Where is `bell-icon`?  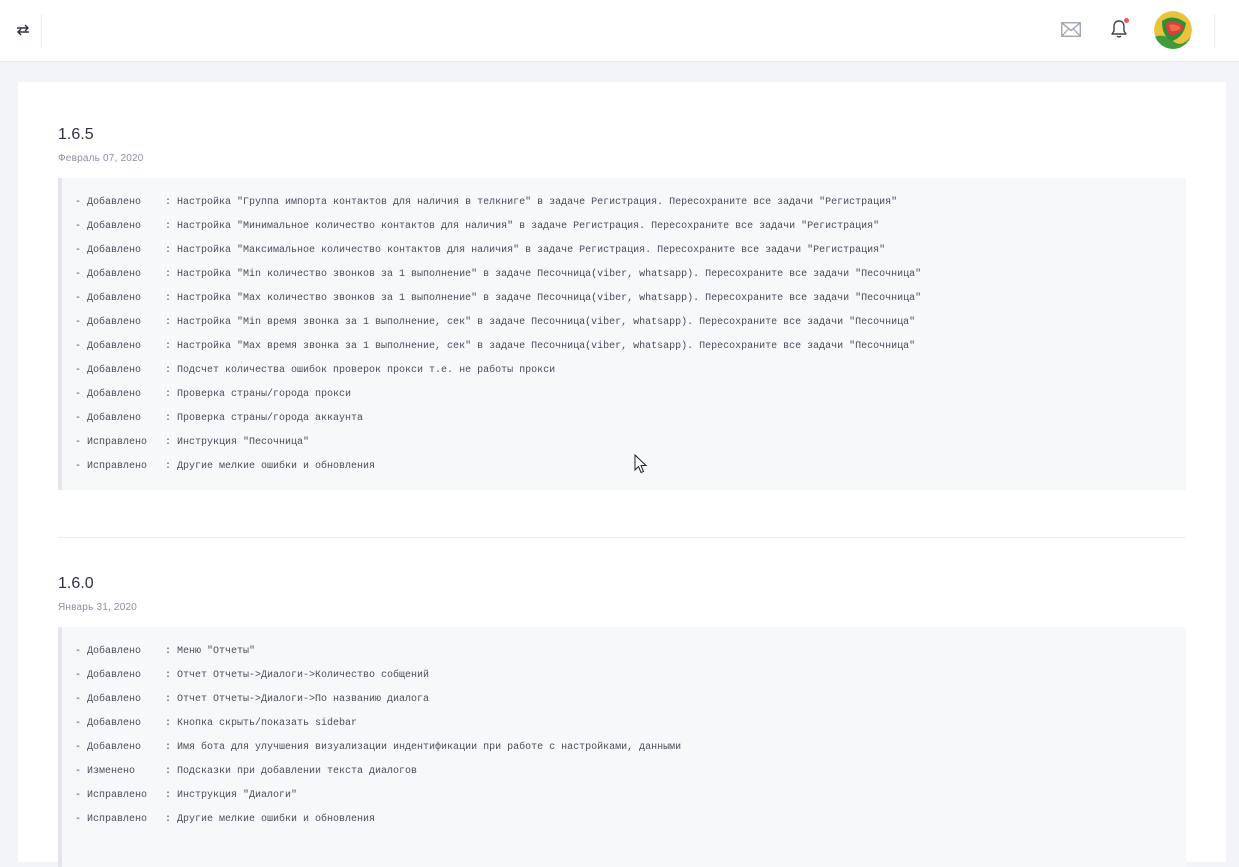
bell-icon is located at coordinates (1119, 29).